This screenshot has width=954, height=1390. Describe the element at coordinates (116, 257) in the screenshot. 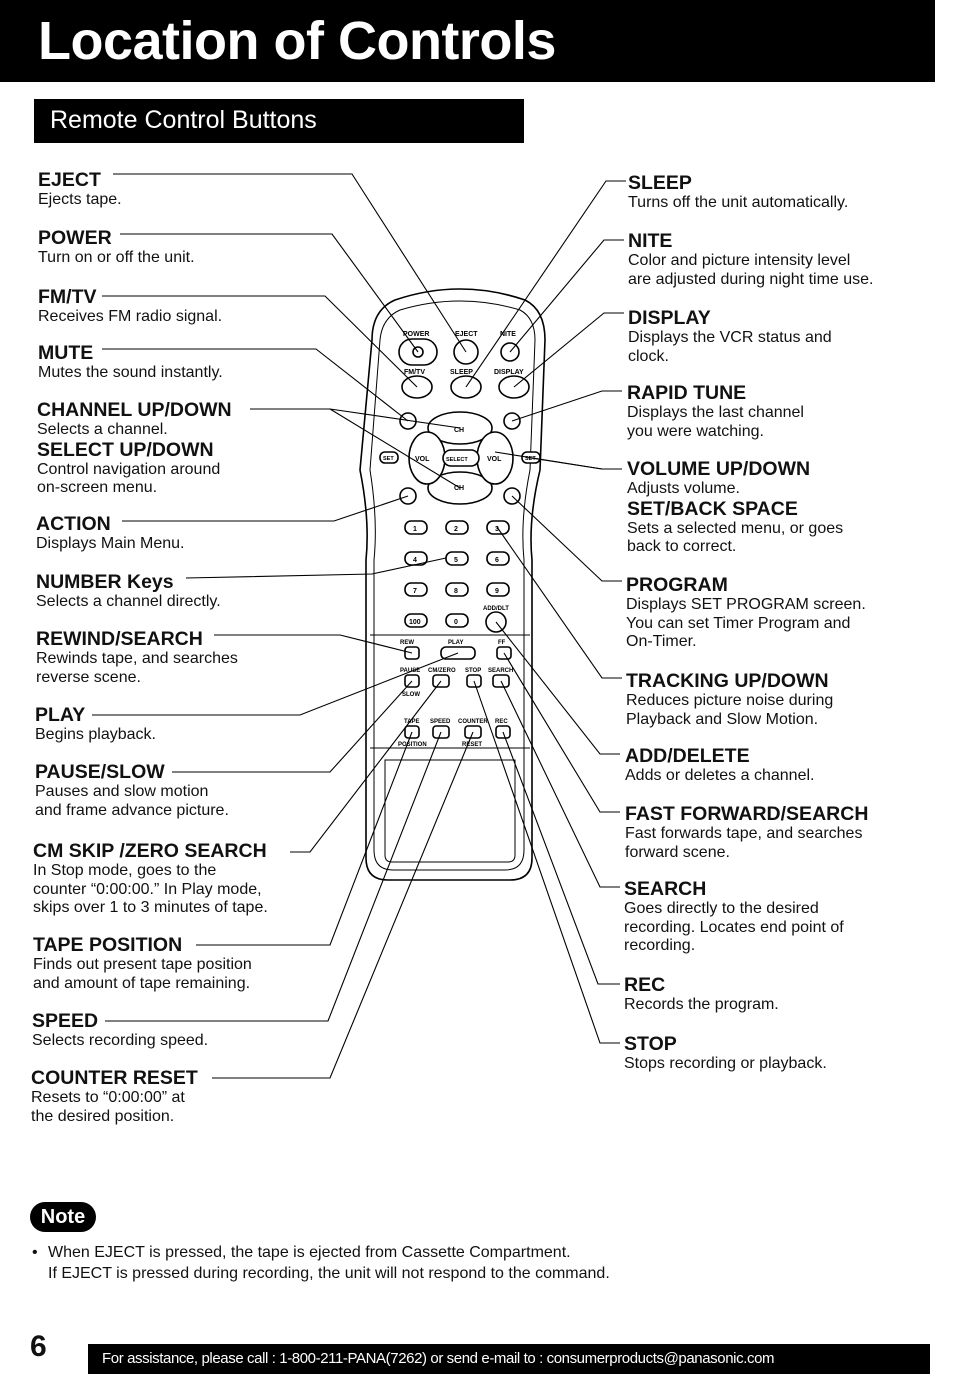

I see `item-desc: Turn on or off the unit.` at that location.